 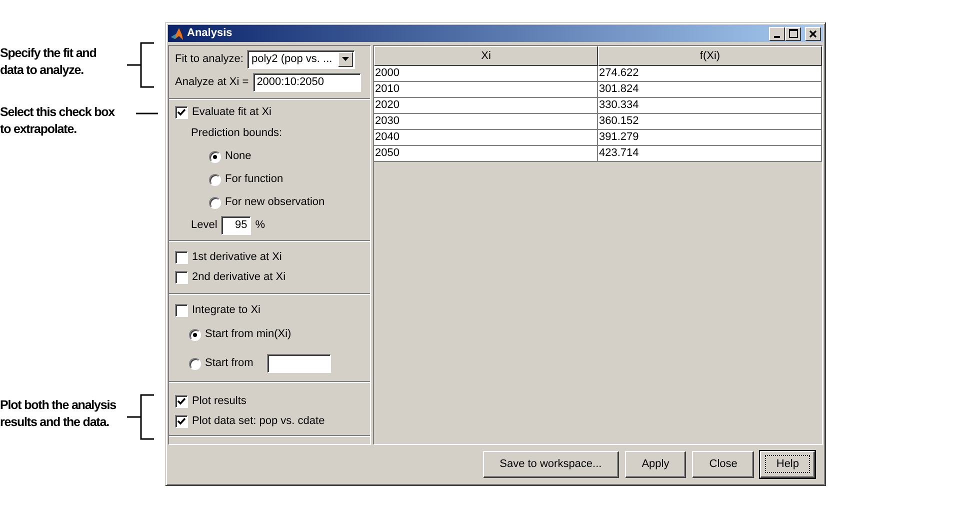 I want to click on table-cell: 2030, so click(x=486, y=122).